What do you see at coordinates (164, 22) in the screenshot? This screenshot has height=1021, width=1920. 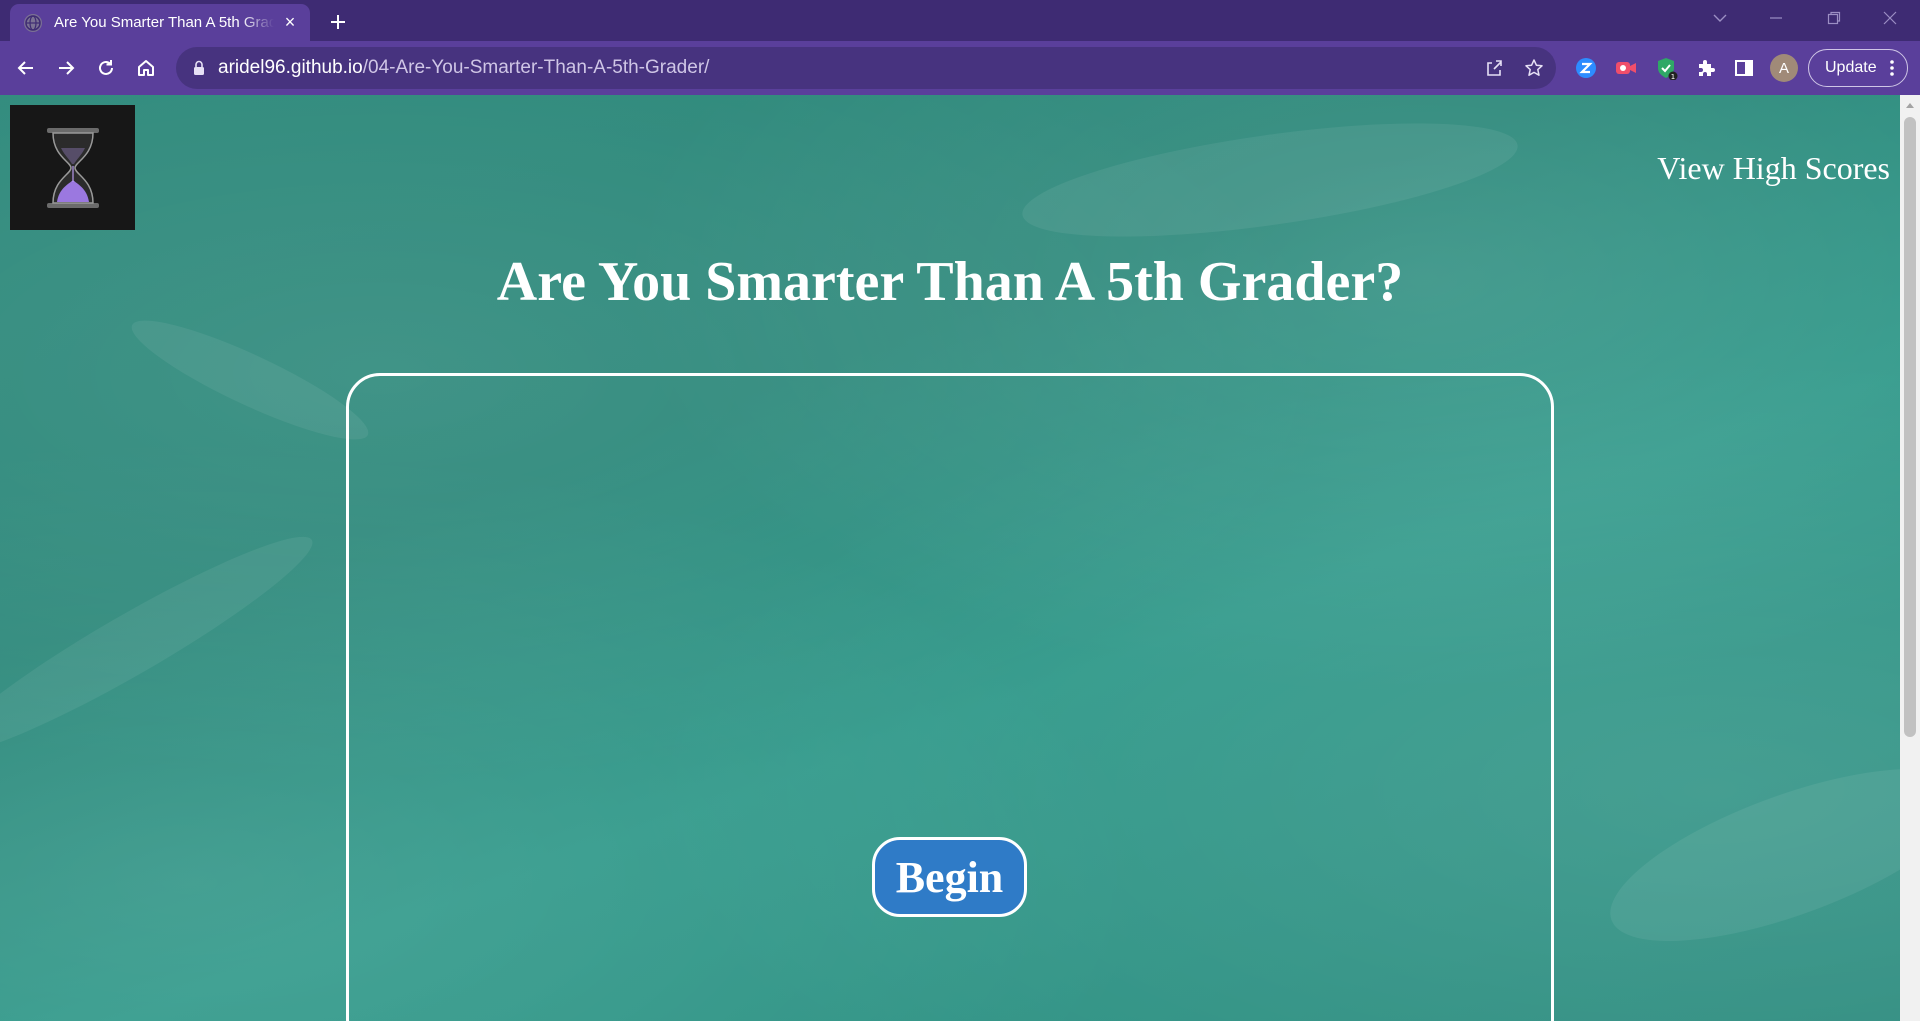 I see `tab-title: Are You Smarter Than A 5th Grader` at bounding box center [164, 22].